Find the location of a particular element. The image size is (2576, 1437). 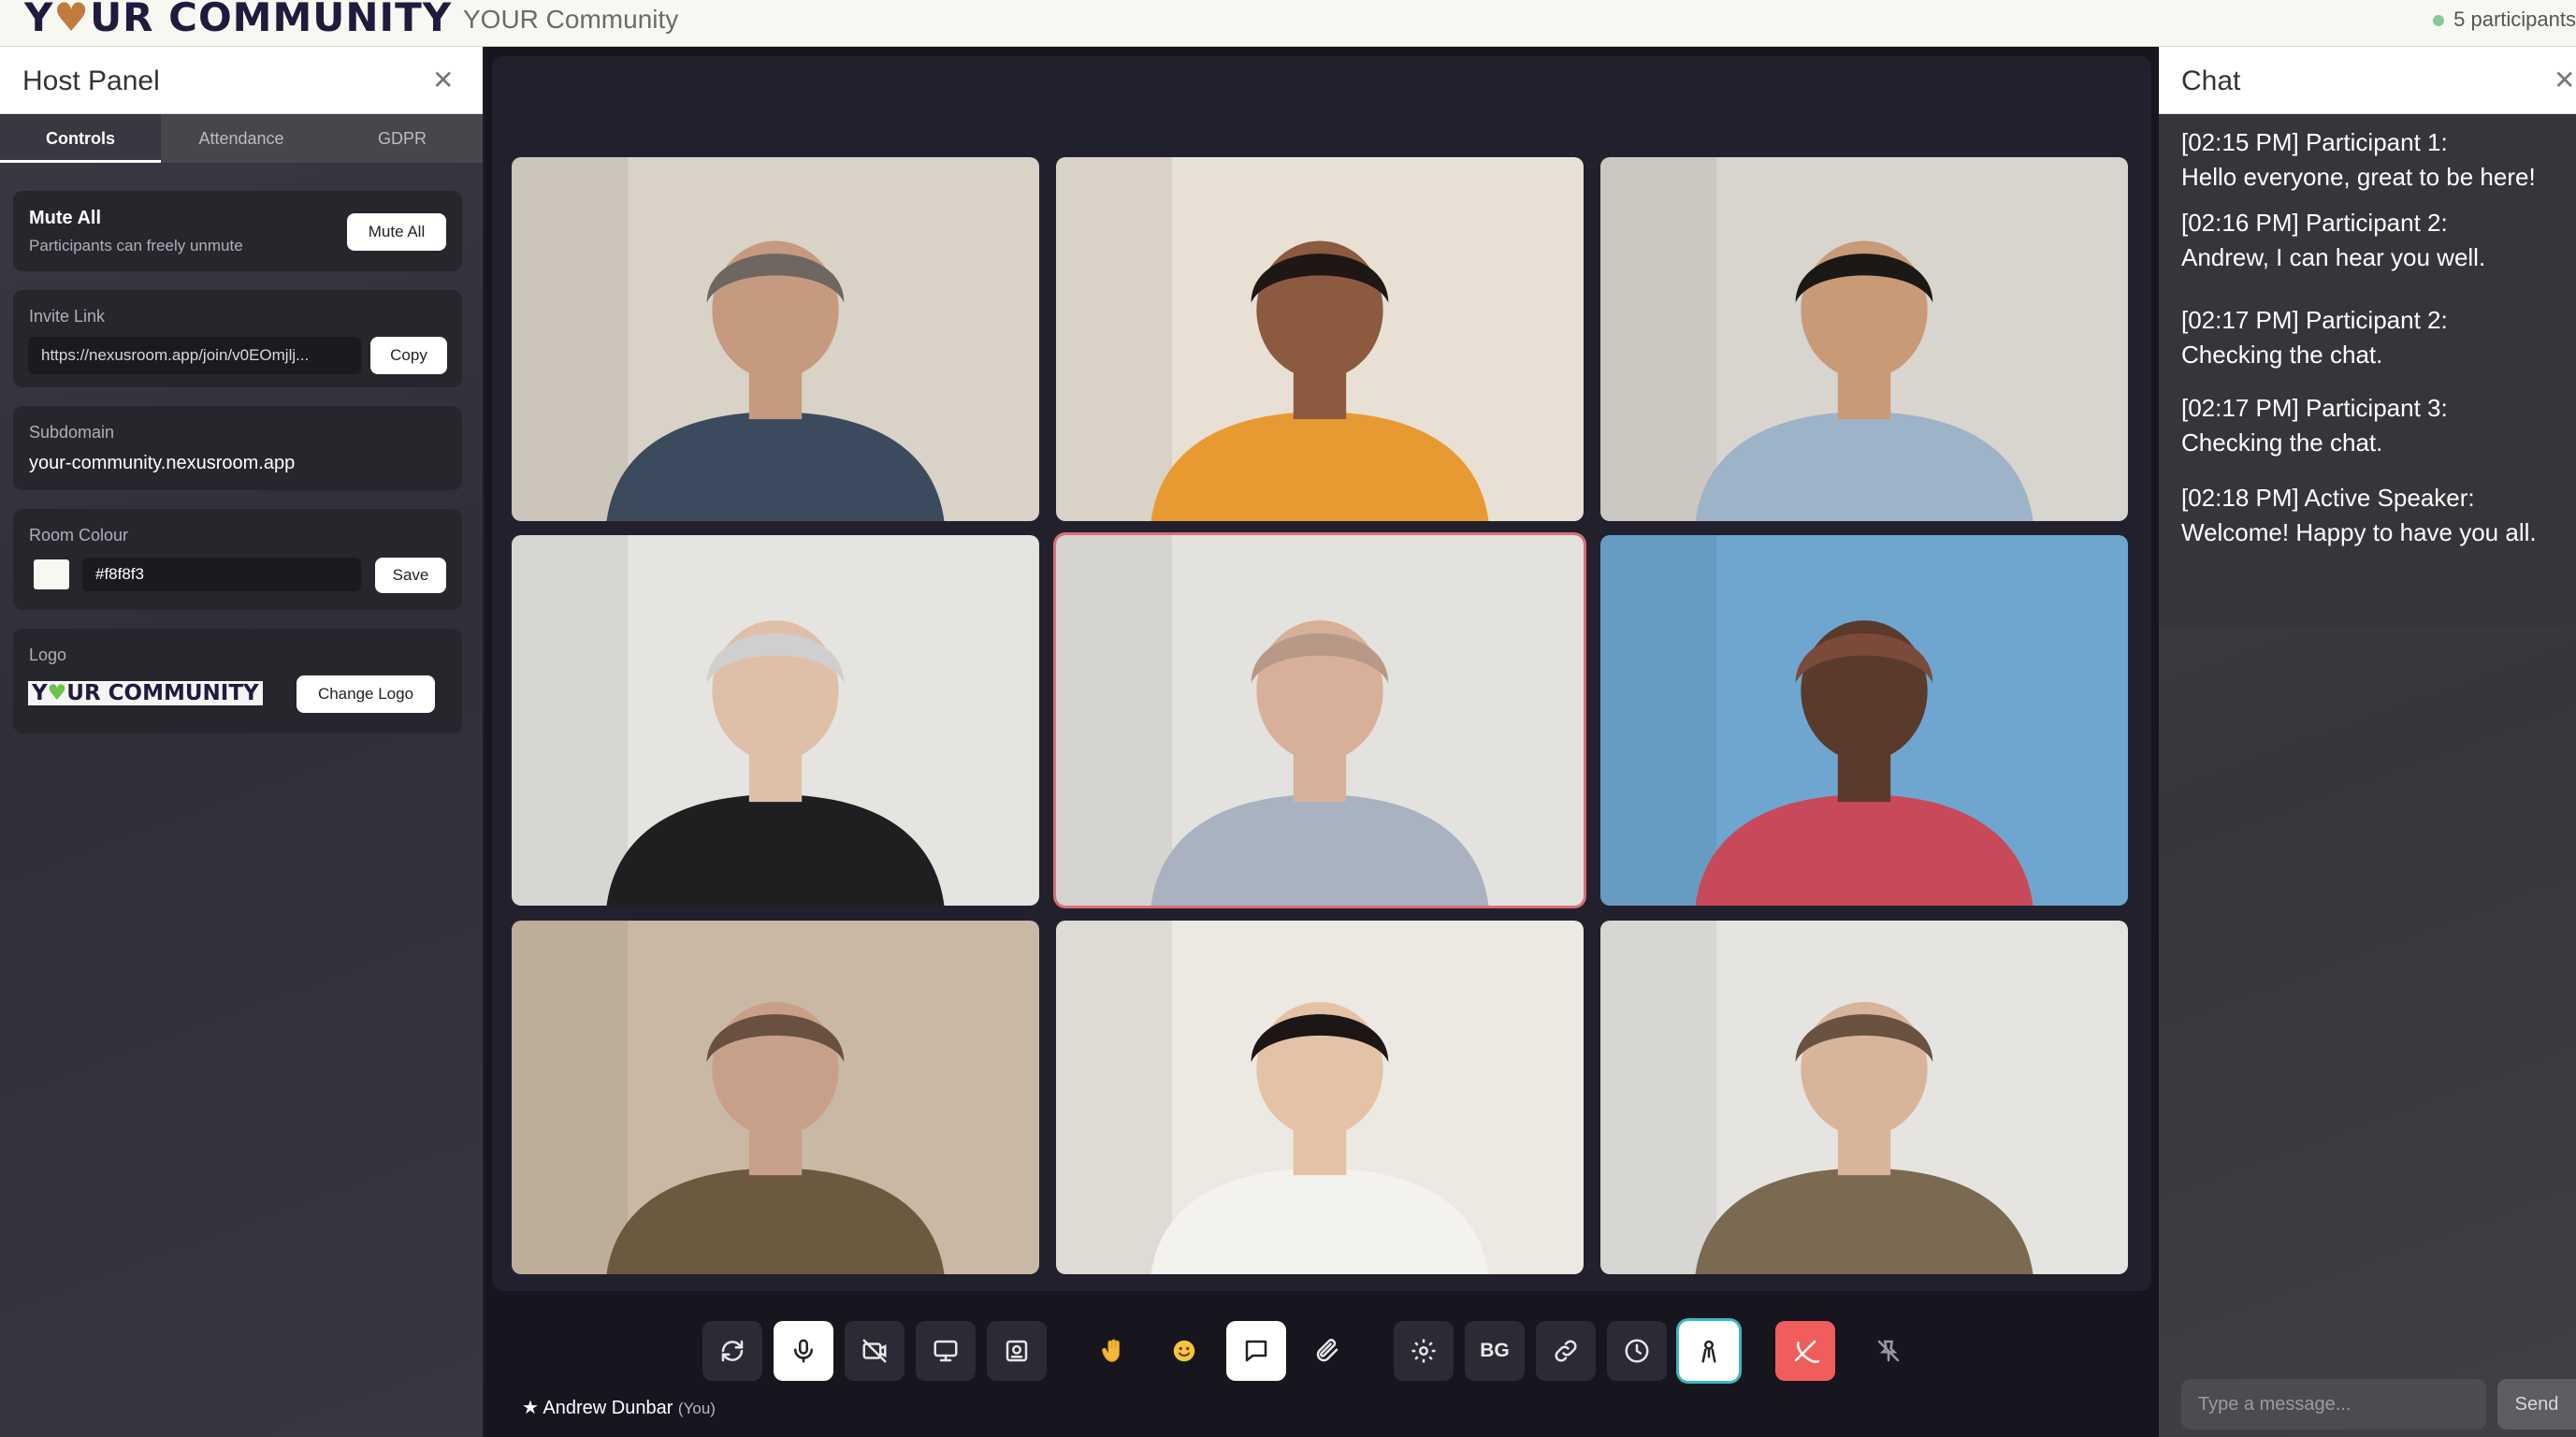

chat-toggle-button is located at coordinates (1256, 1351).